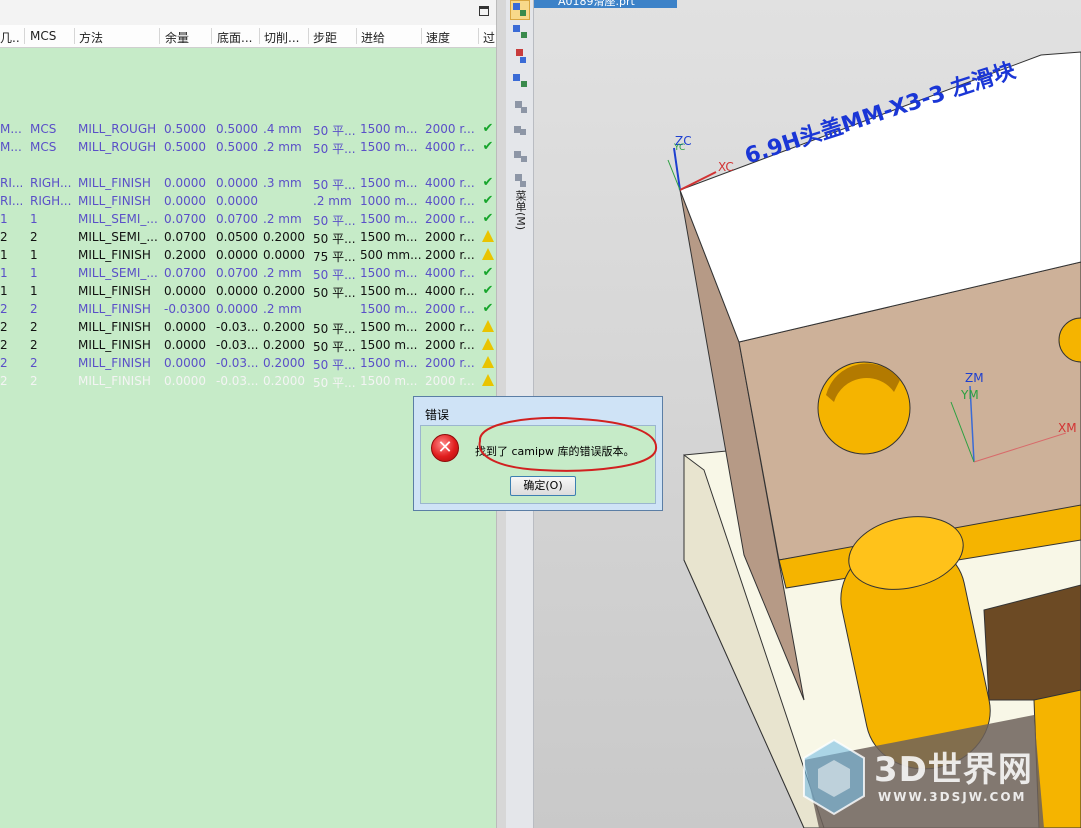 Image resolution: width=1081 pixels, height=828 pixels. Describe the element at coordinates (953, 770) in the screenshot. I see `watermark-brand: 3D世界网` at that location.